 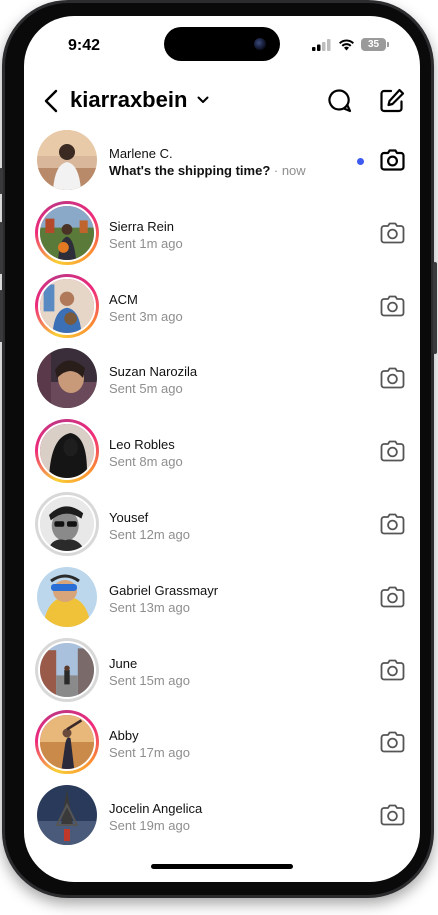 I want to click on contact-name: Sierra Rein, so click(x=142, y=226).